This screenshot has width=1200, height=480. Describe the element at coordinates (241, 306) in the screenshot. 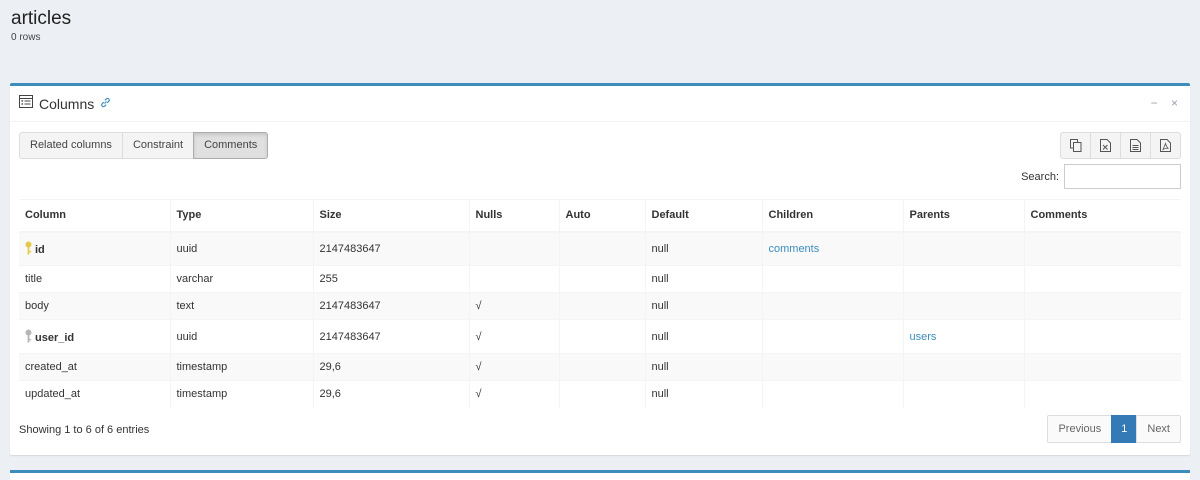

I see `cell-type: text` at that location.